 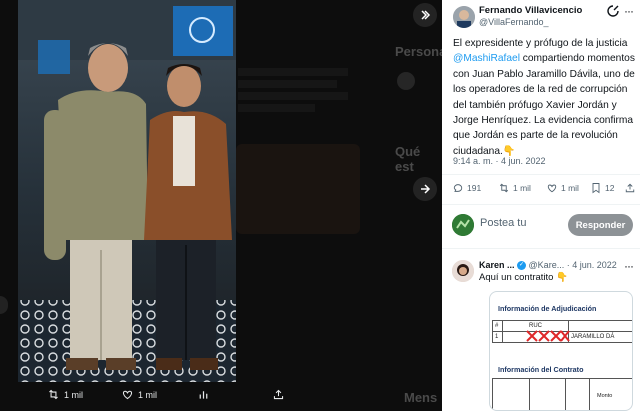 I want to click on like-button: 1 mil, so click(x=562, y=188).